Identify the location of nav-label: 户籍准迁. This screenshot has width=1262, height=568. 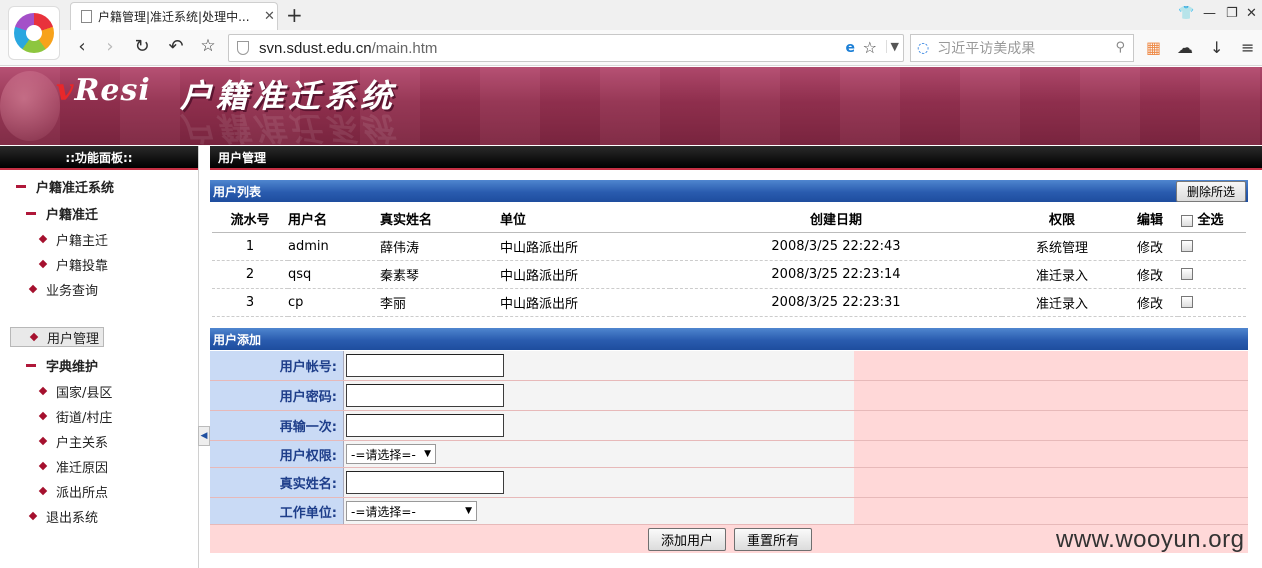
(72, 215).